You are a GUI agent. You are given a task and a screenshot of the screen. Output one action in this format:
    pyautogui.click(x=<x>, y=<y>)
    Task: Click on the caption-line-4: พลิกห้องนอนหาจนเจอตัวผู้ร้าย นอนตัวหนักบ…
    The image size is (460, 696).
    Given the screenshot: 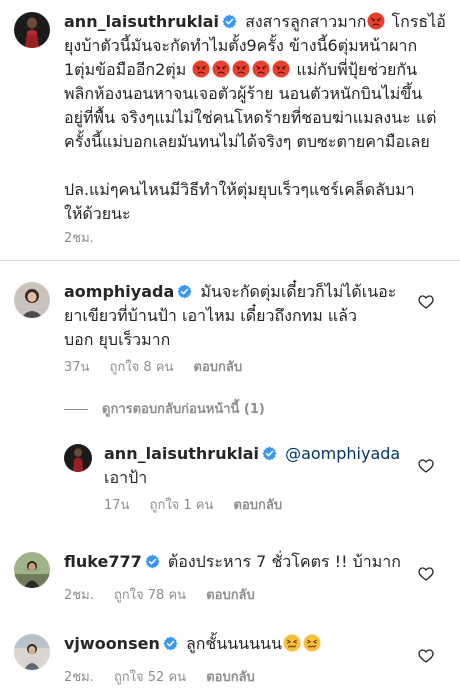 What is the action you would take?
    pyautogui.click(x=243, y=93)
    